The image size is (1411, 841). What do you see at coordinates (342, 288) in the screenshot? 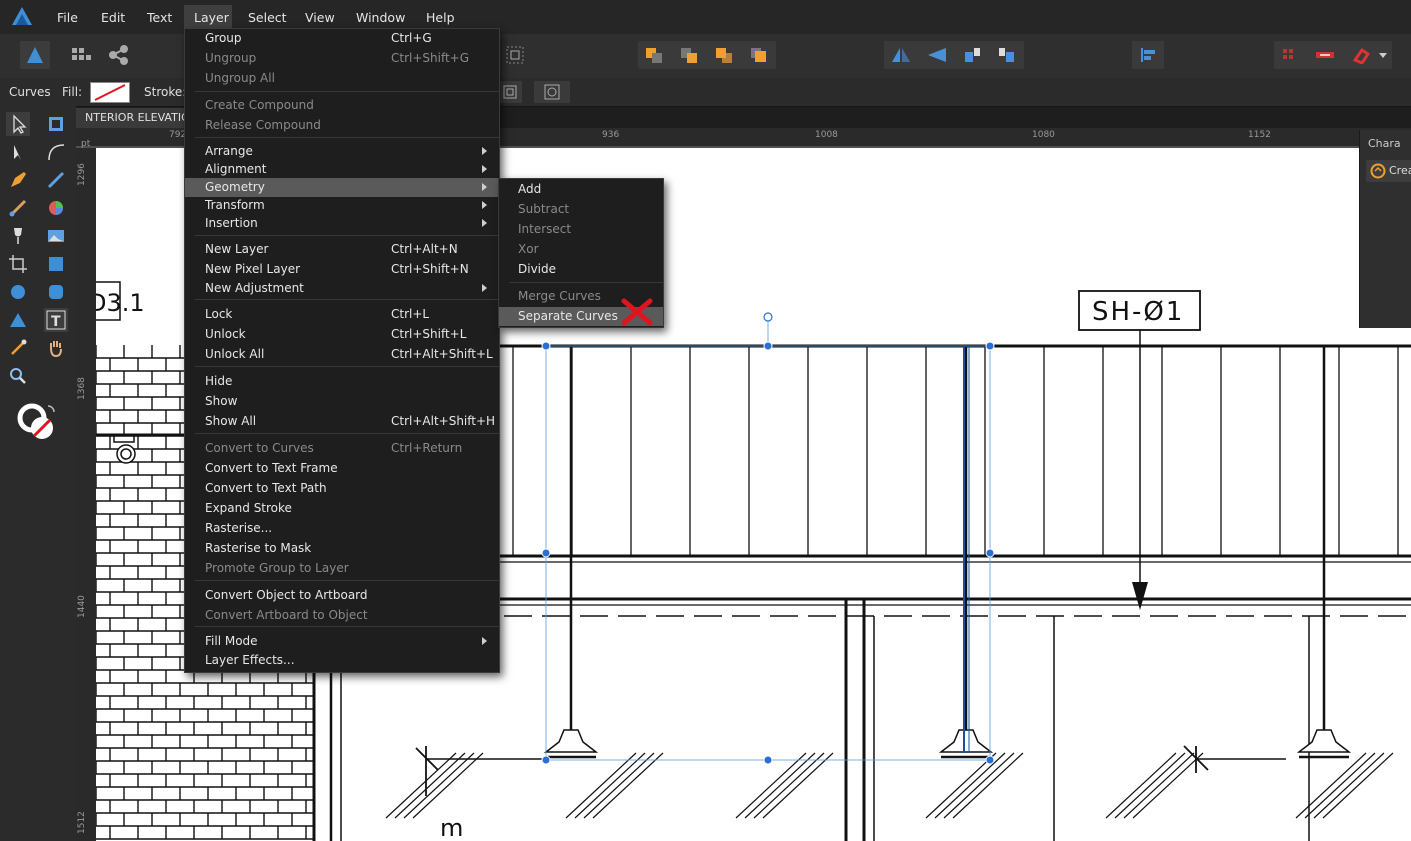
I see `layer-menu-item-new-adjustment: New Adjustment` at bounding box center [342, 288].